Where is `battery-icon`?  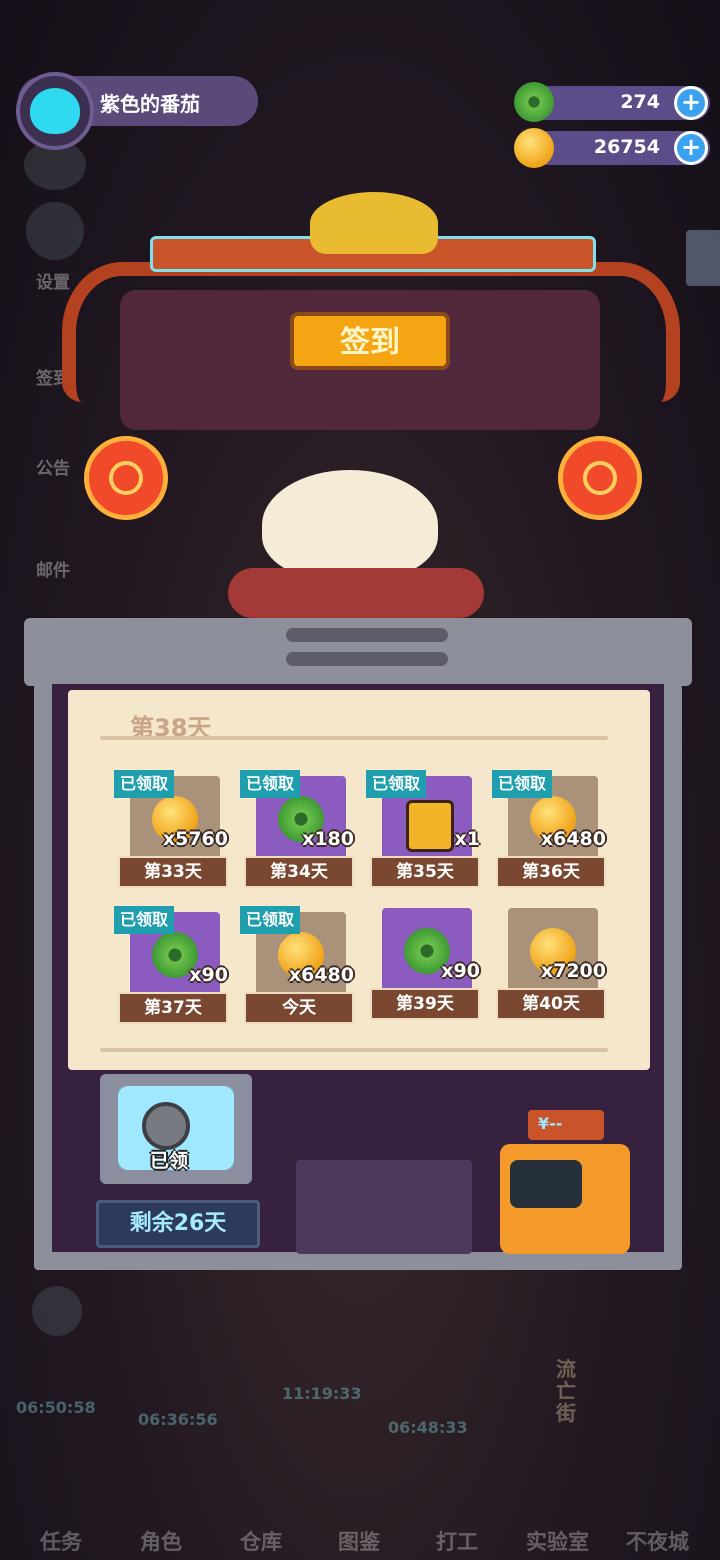
battery-icon is located at coordinates (430, 826).